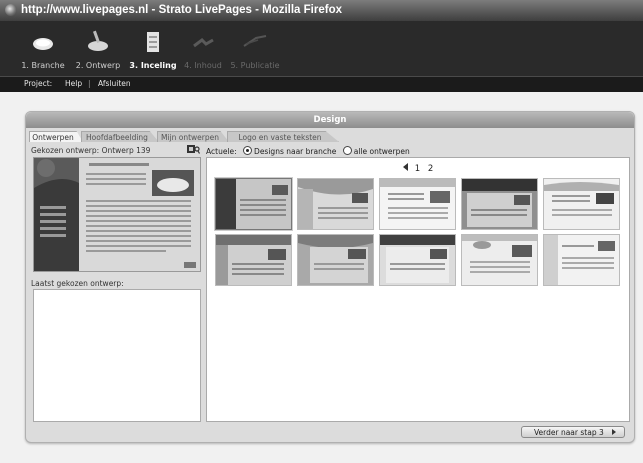 This screenshot has height=463, width=643. What do you see at coordinates (221, 151) in the screenshot?
I see `filter-label: Actuele:` at bounding box center [221, 151].